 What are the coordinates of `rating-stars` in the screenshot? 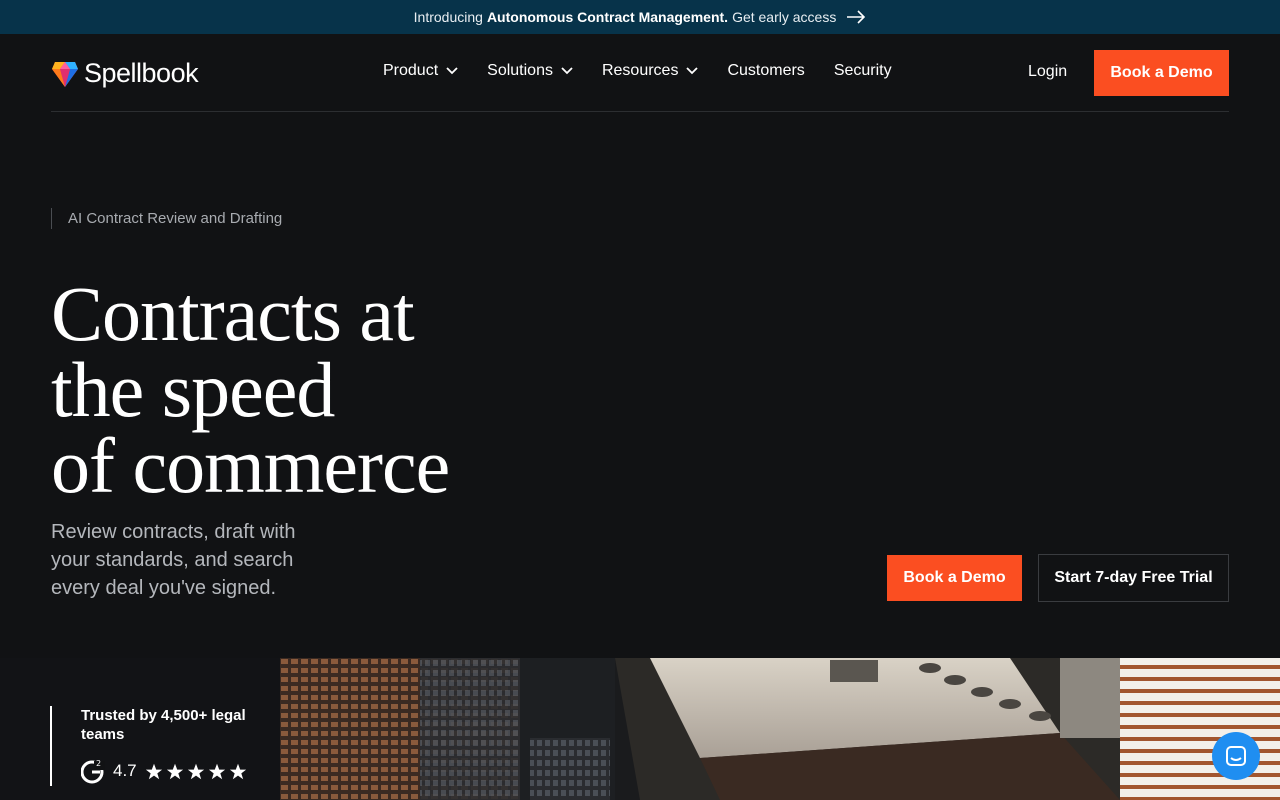 It's located at (196, 771).